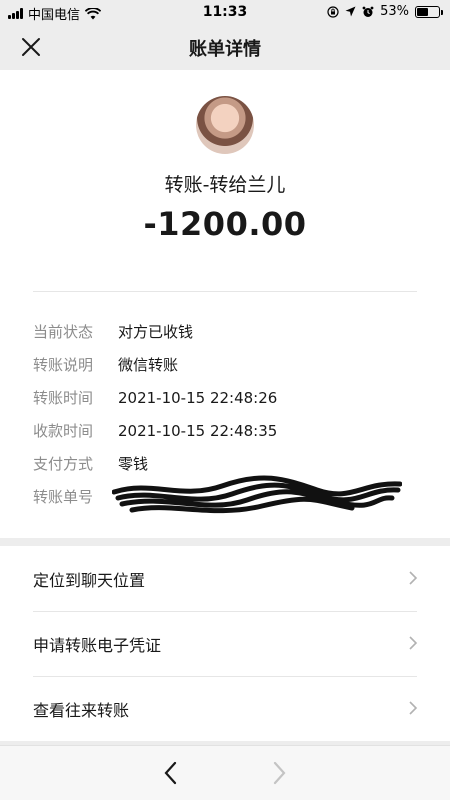  I want to click on chevron-left-icon, so click(171, 773).